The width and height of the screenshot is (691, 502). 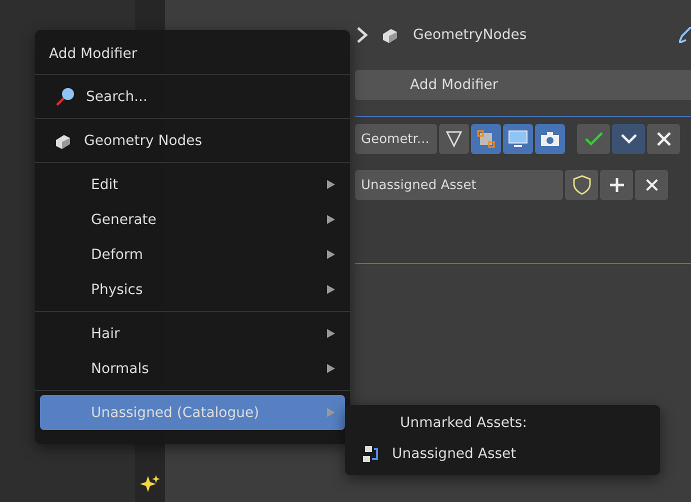 I want to click on plus-icon, so click(x=617, y=185).